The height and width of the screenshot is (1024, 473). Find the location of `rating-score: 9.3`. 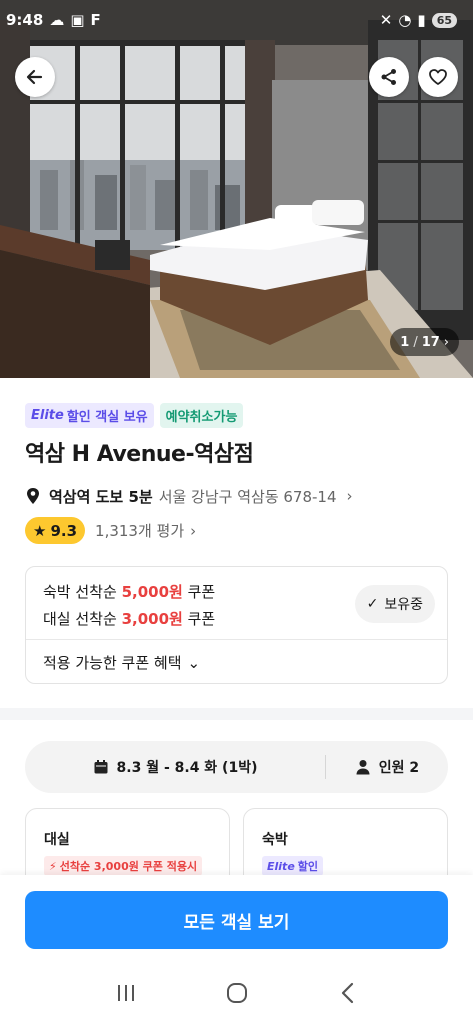

rating-score: 9.3 is located at coordinates (64, 530).